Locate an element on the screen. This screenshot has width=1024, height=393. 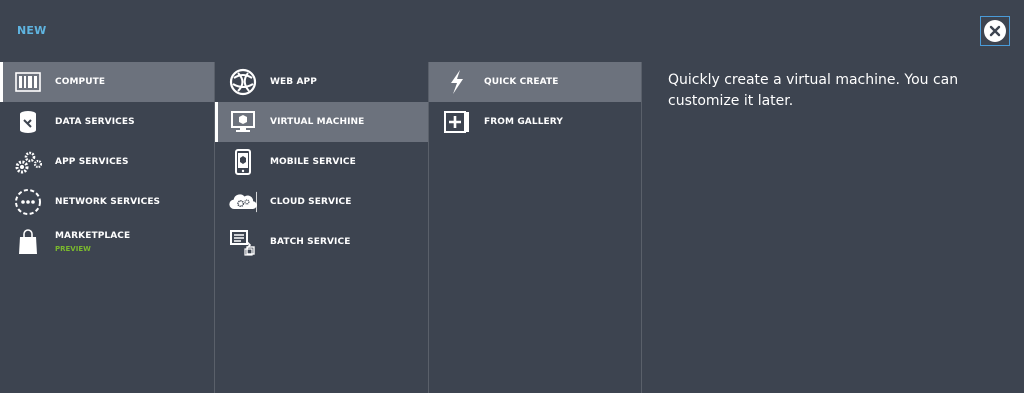
category-label: APP SERVICES is located at coordinates (92, 162).